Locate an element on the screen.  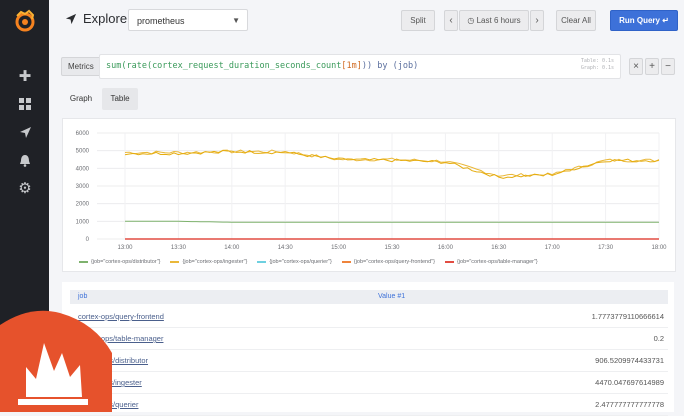
x-tick-label: 14:00 is located at coordinates (232, 248).